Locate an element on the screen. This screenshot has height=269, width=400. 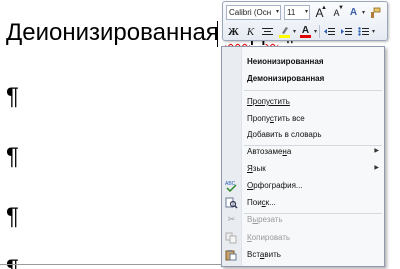
bullet-list-icon is located at coordinates (364, 31).